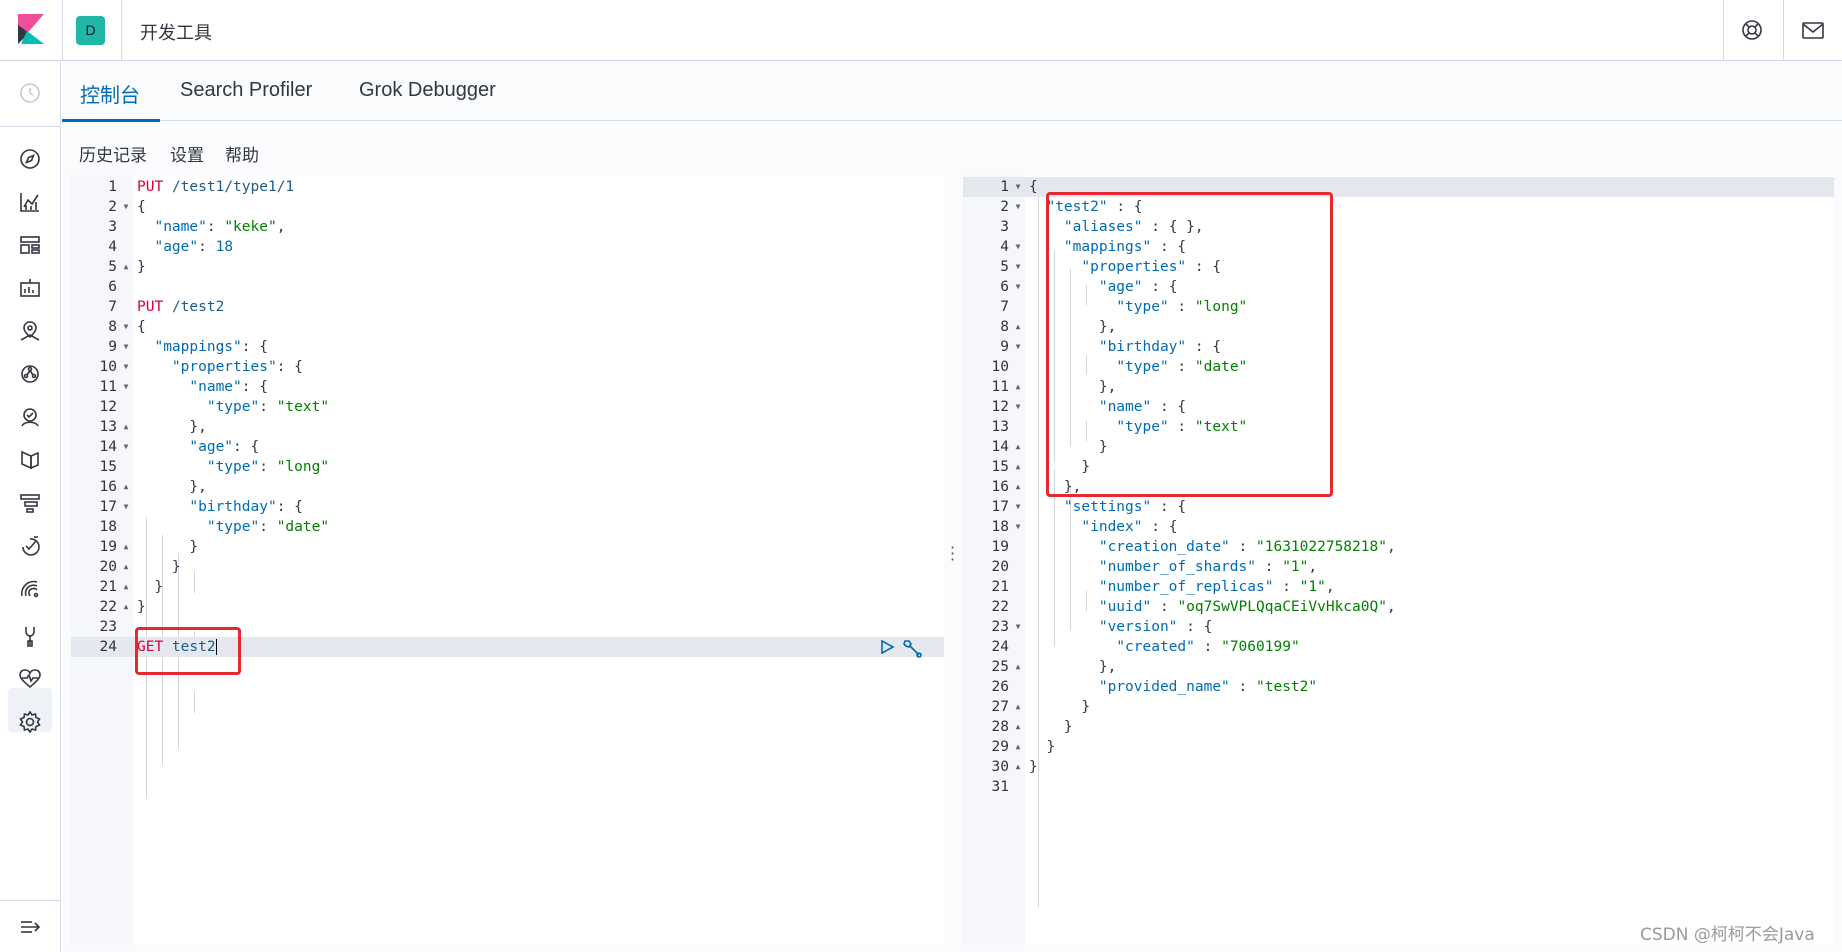 This screenshot has height=952, width=1842. Describe the element at coordinates (127, 207) in the screenshot. I see `code-line: 2 ▼{` at that location.